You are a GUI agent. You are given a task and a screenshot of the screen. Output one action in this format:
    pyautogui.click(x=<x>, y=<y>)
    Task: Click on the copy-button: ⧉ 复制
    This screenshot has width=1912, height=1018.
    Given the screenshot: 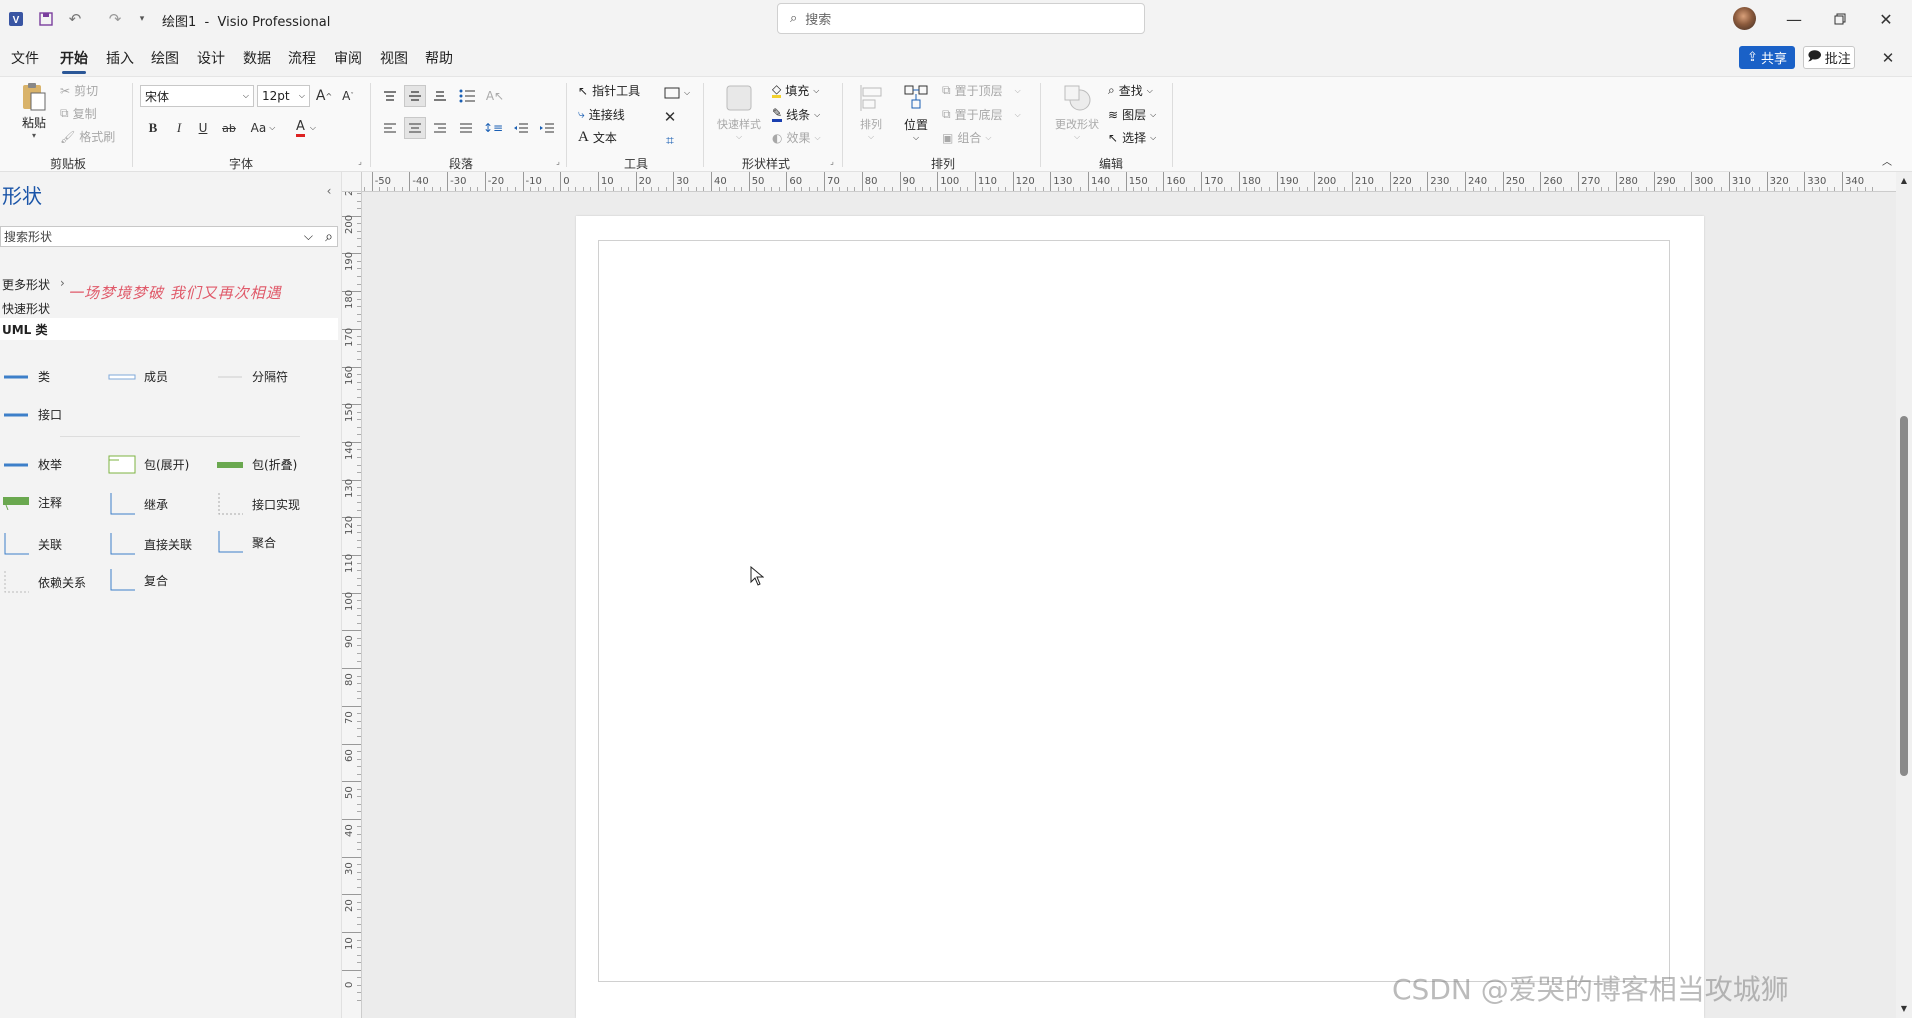 What is the action you would take?
    pyautogui.click(x=78, y=113)
    